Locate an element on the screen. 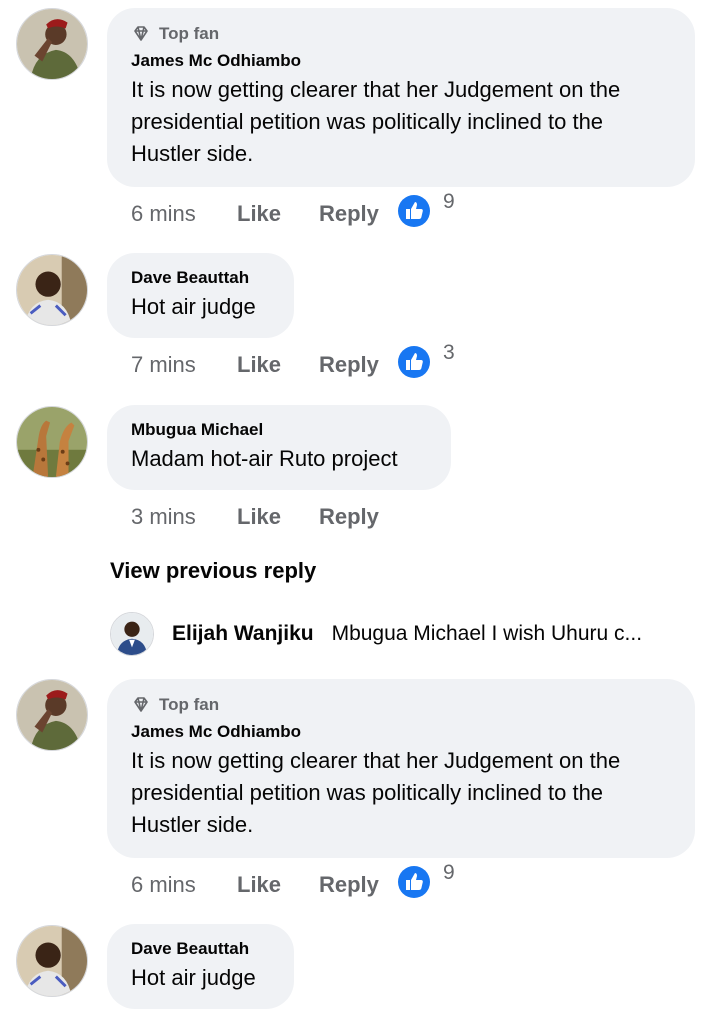 The width and height of the screenshot is (719, 1009). comment-actions: 7 mins Like Reply 3 is located at coordinates (293, 361).